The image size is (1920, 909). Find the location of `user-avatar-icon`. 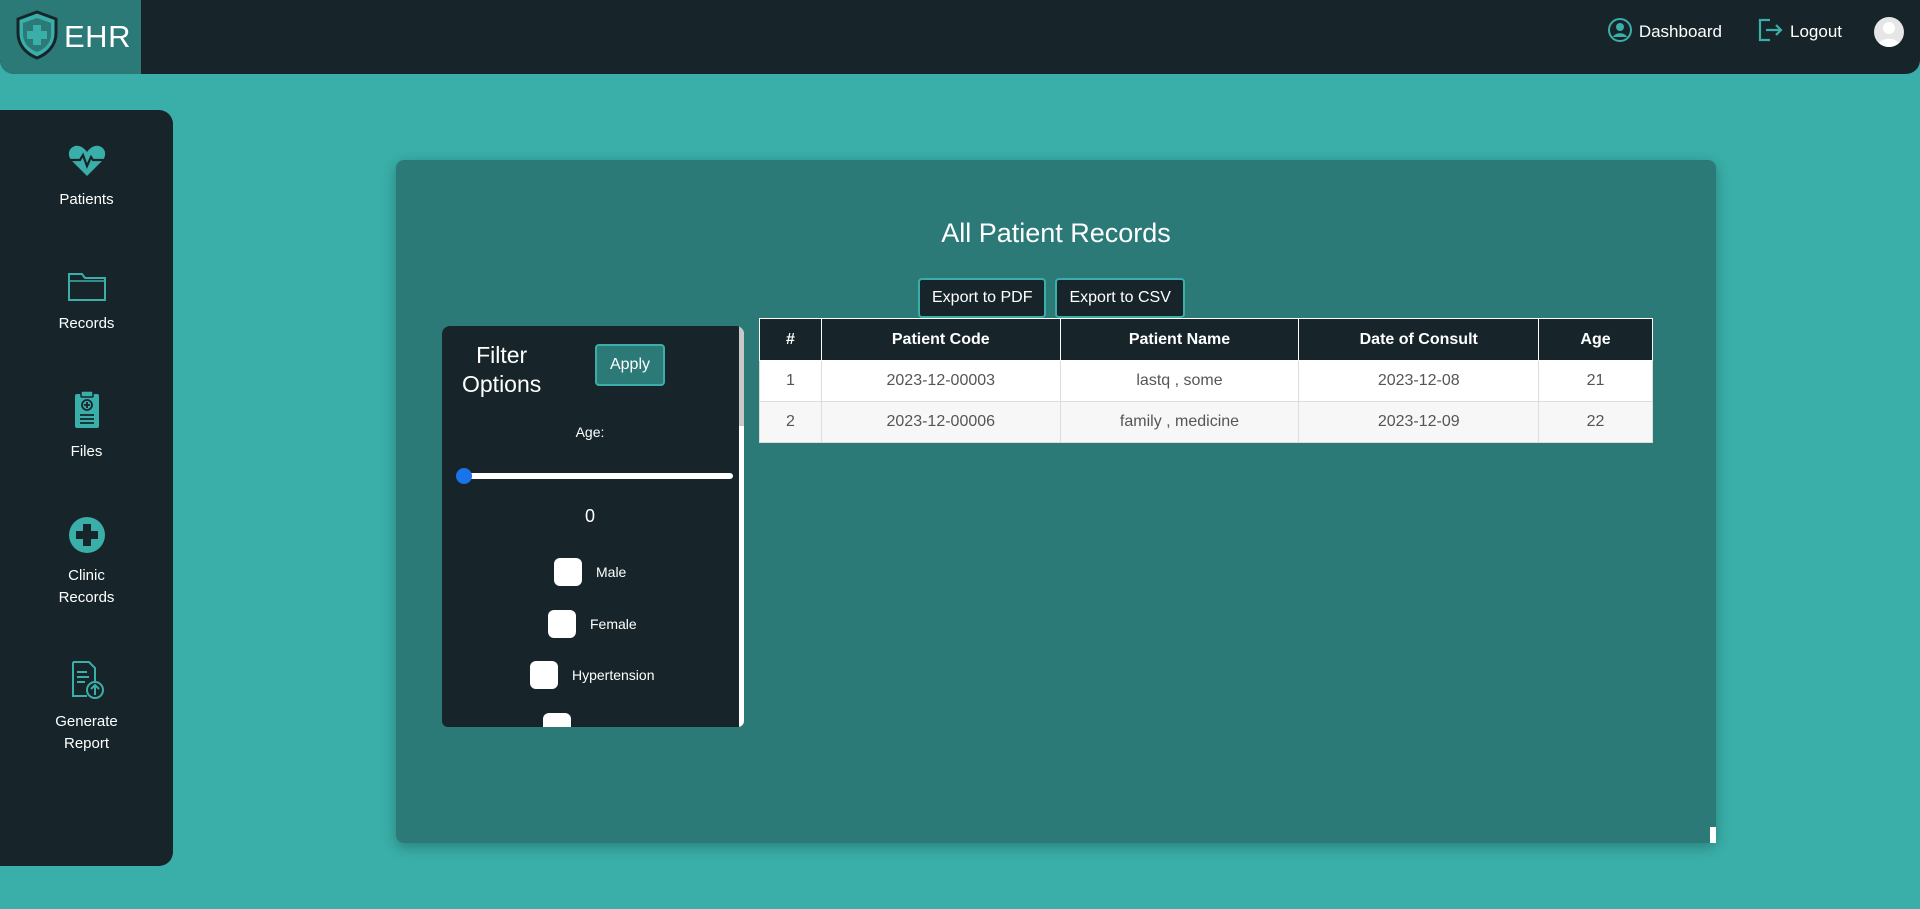

user-avatar-icon is located at coordinates (1889, 34).